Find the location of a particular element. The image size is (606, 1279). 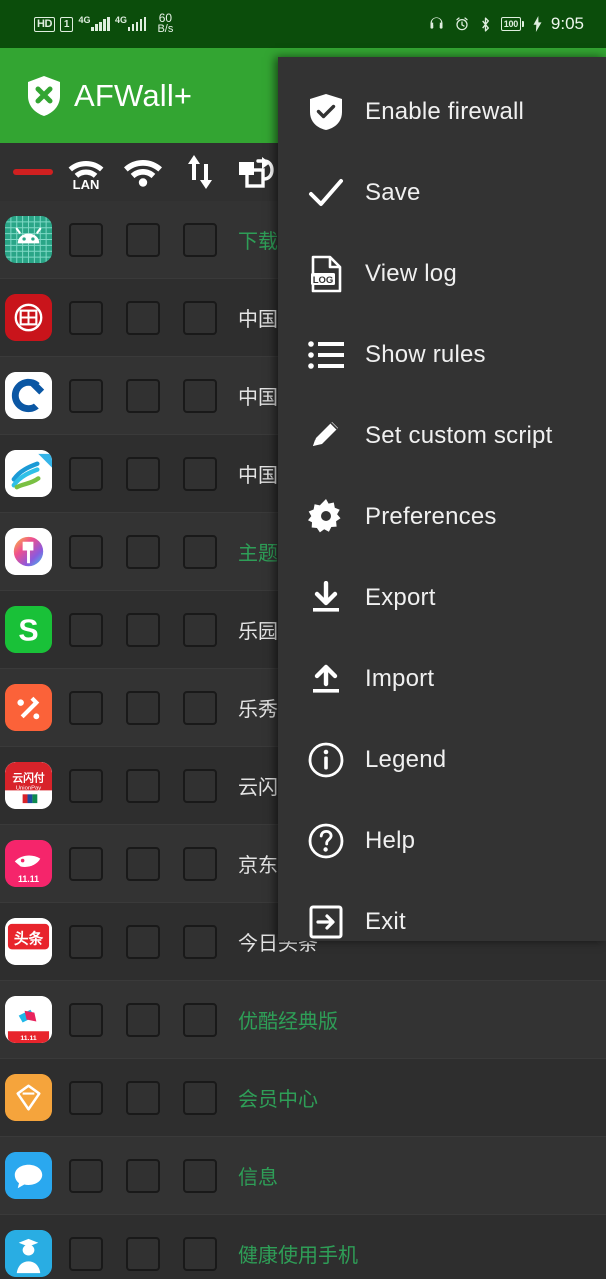

menu-item-export: Export is located at coordinates (442, 597).